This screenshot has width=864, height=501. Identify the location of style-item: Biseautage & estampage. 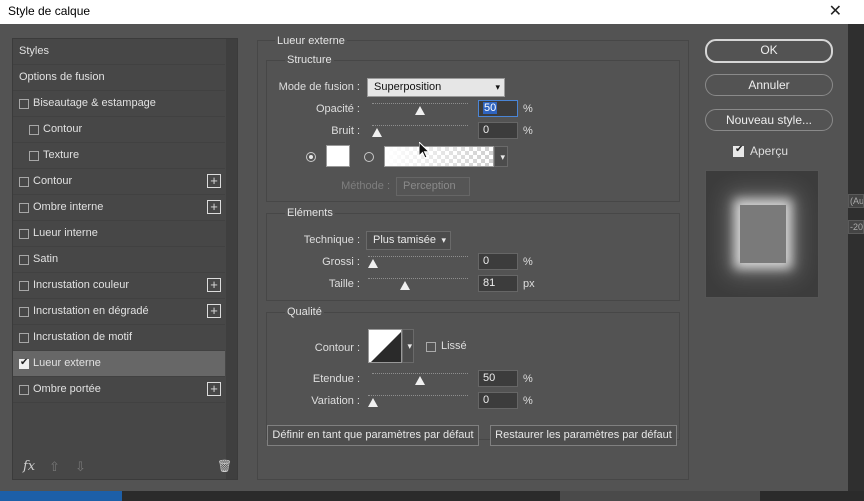
(119, 104).